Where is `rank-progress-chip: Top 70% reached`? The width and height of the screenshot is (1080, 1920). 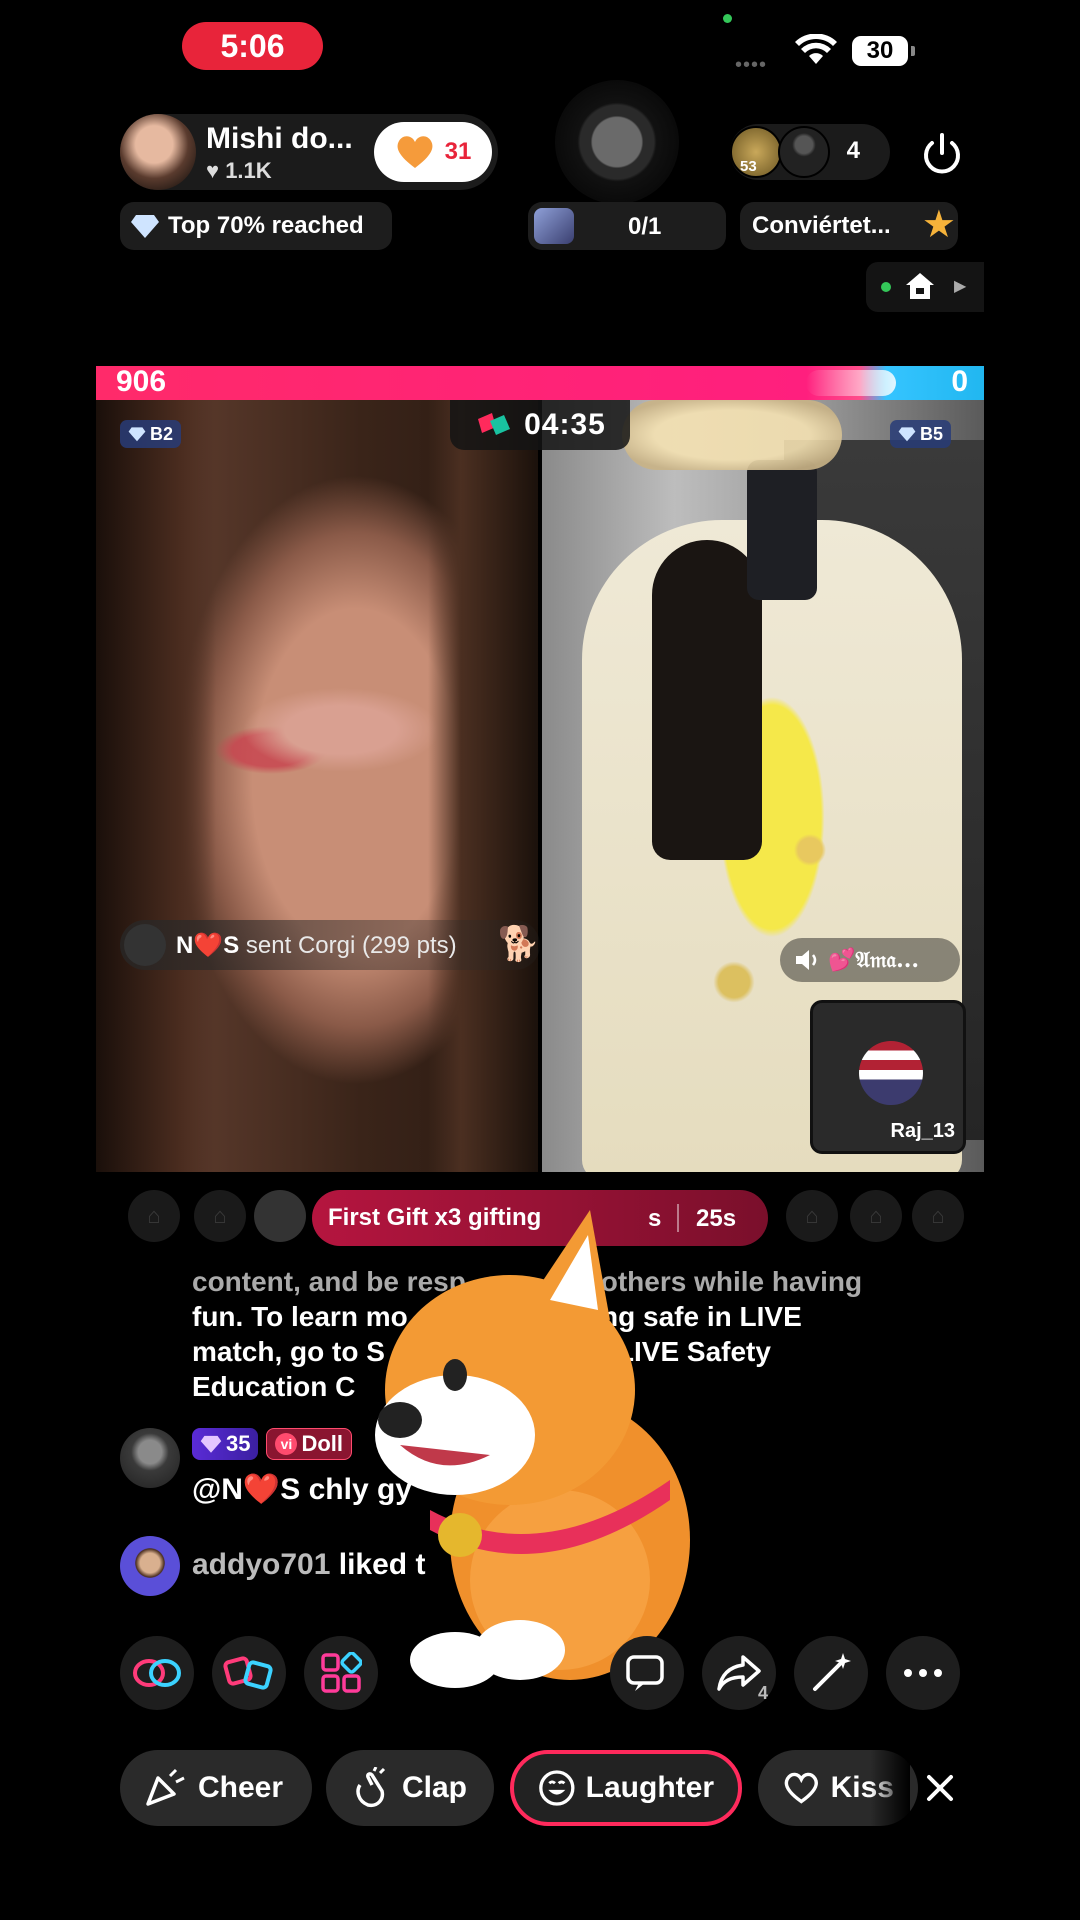 rank-progress-chip: Top 70% reached is located at coordinates (256, 226).